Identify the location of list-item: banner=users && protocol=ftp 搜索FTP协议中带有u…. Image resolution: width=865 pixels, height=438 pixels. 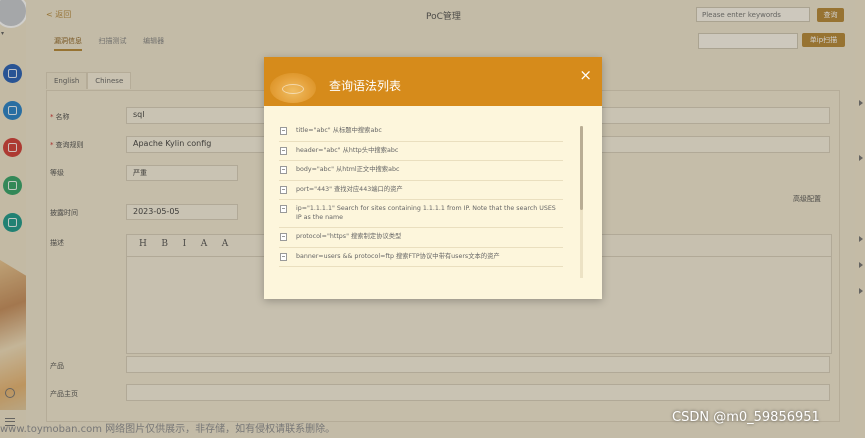
(421, 257).